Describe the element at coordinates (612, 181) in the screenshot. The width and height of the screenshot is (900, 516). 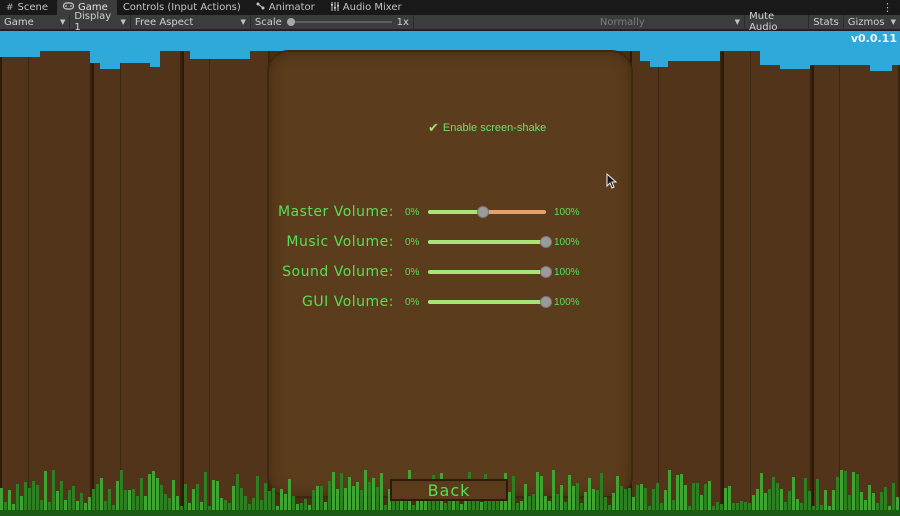
I see `mouse-cursor-icon` at that location.